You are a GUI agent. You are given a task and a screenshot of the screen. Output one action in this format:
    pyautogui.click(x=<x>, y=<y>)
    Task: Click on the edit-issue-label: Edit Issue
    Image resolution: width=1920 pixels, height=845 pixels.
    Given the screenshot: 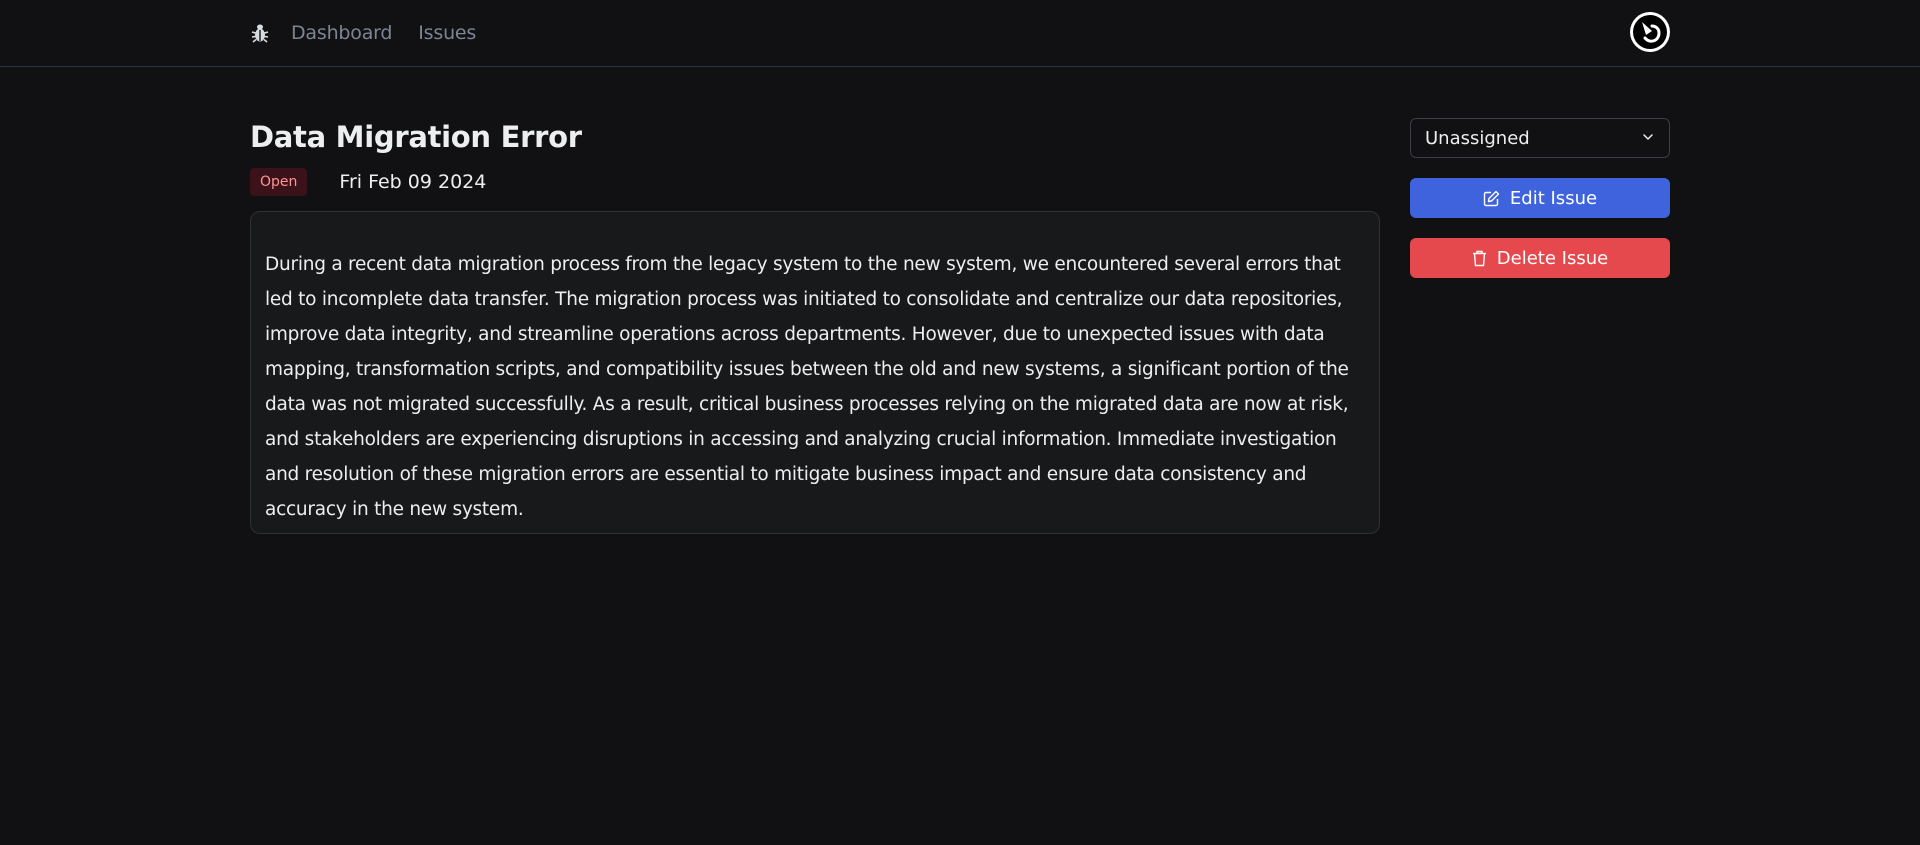 What is the action you would take?
    pyautogui.click(x=1553, y=198)
    